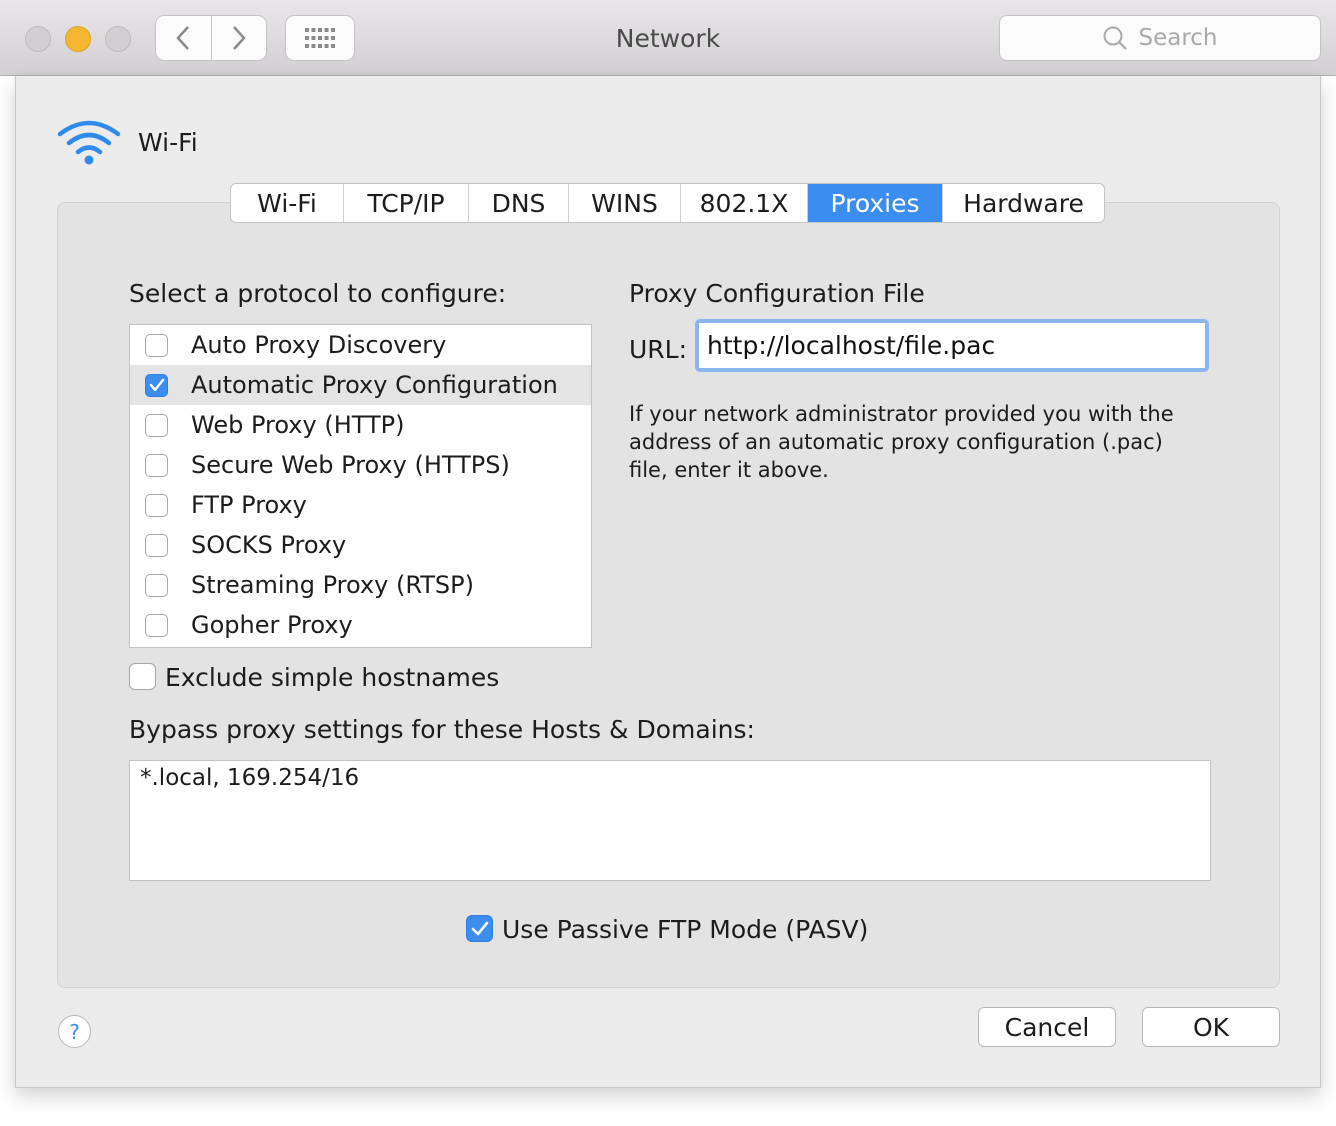 The height and width of the screenshot is (1126, 1336). I want to click on protocol-item: Secure Web Proxy (HTTPS), so click(360, 465).